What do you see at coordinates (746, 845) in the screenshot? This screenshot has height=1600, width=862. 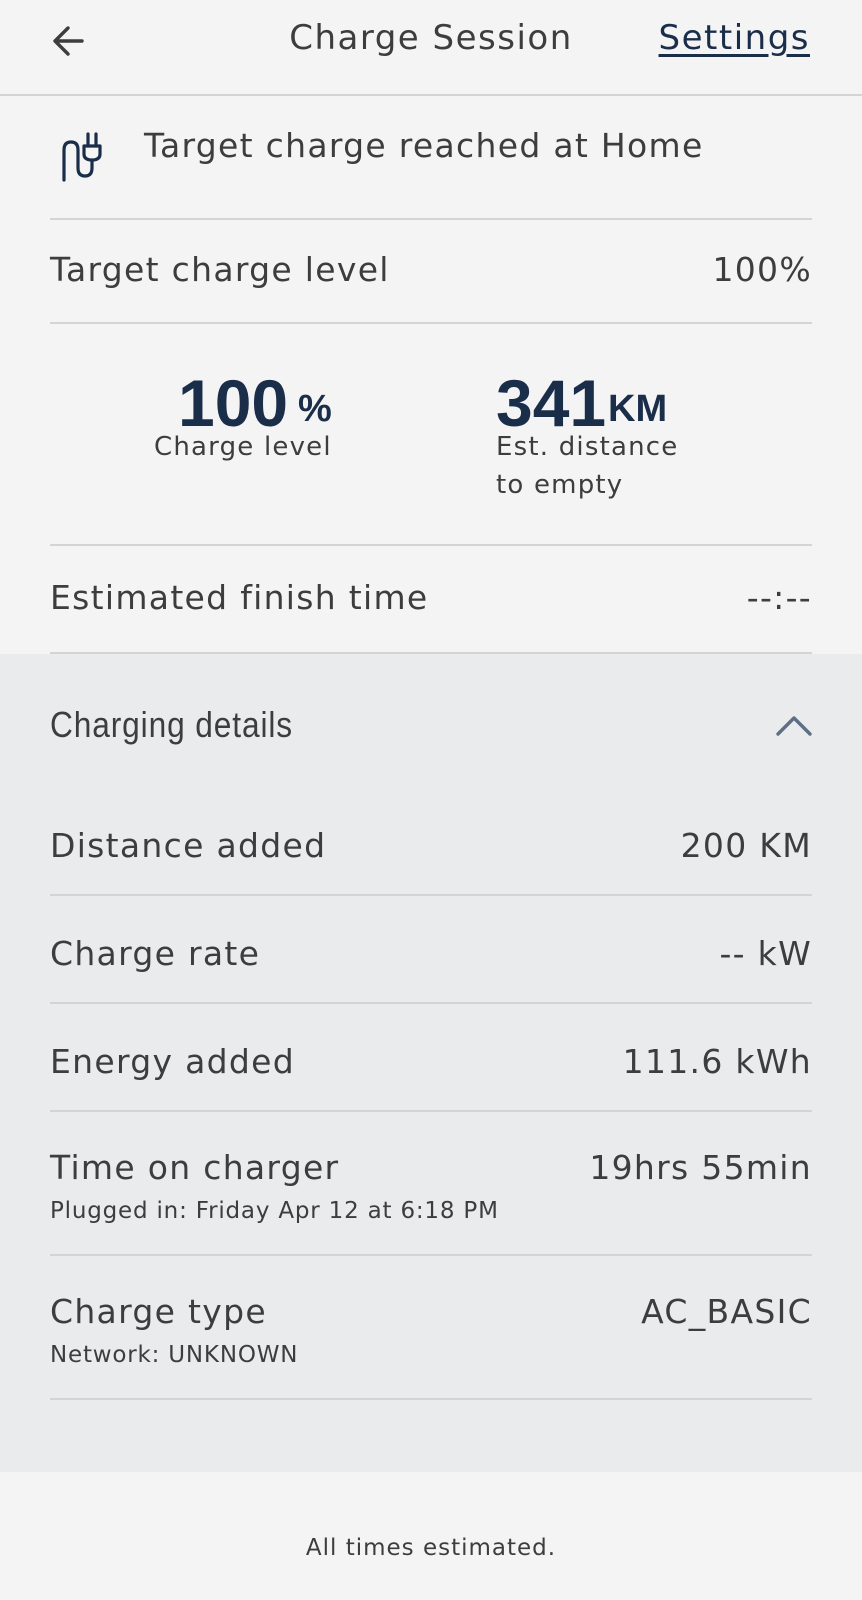 I see `detail-value: 200 KM` at bounding box center [746, 845].